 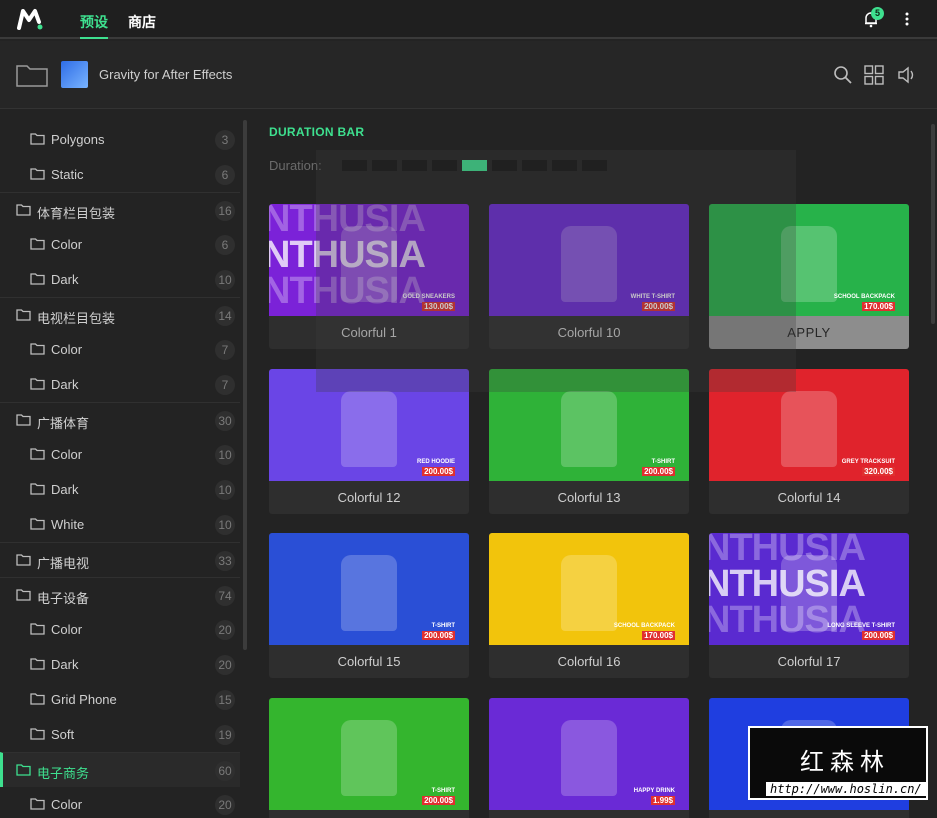 I want to click on sidebar-item-count: 15, so click(x=225, y=700).